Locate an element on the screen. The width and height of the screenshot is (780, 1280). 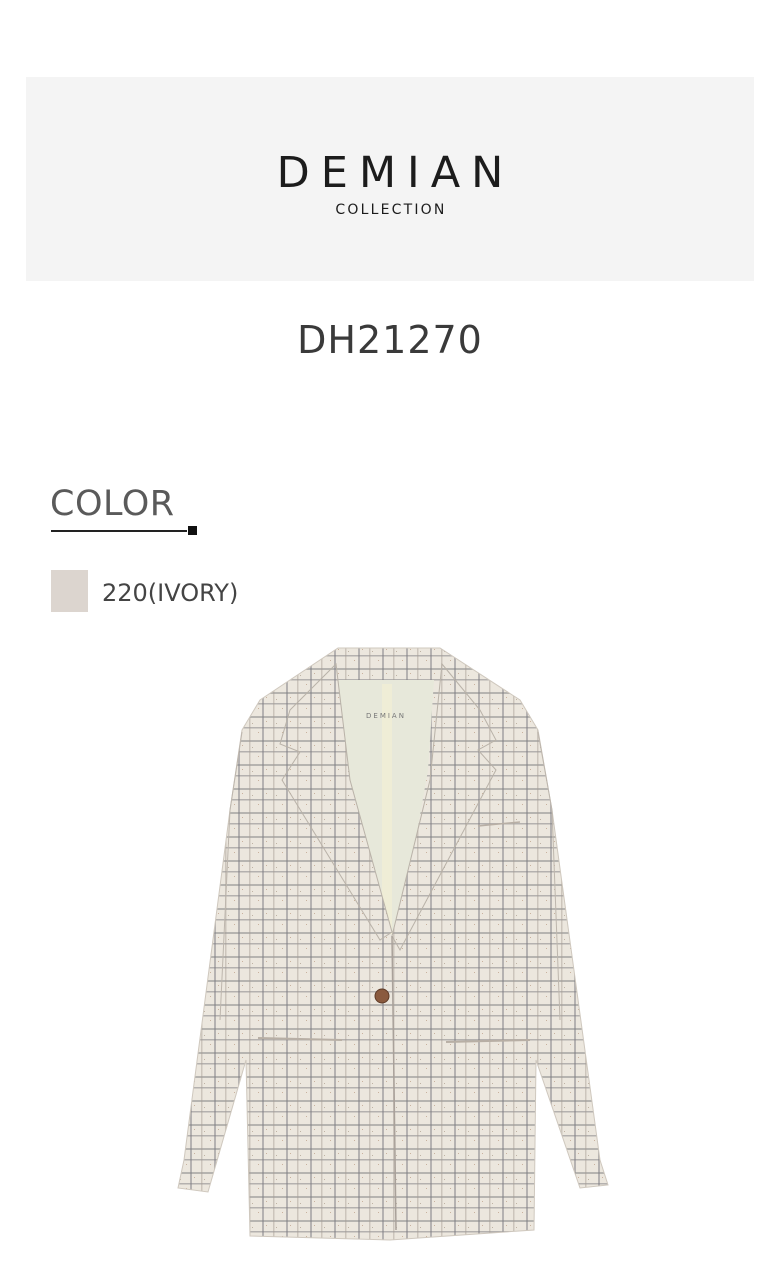
product-code: DH21270 is located at coordinates (390, 340).